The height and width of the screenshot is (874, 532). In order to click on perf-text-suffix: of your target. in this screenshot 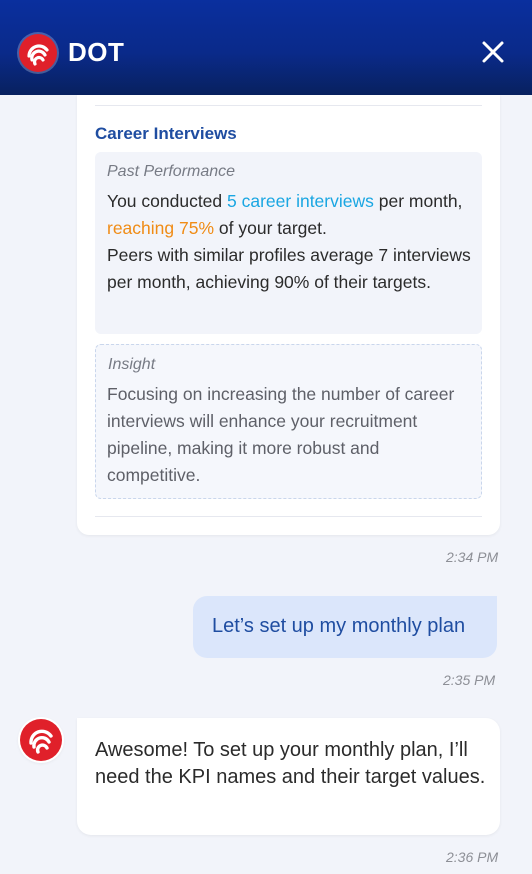, I will do `click(270, 228)`.